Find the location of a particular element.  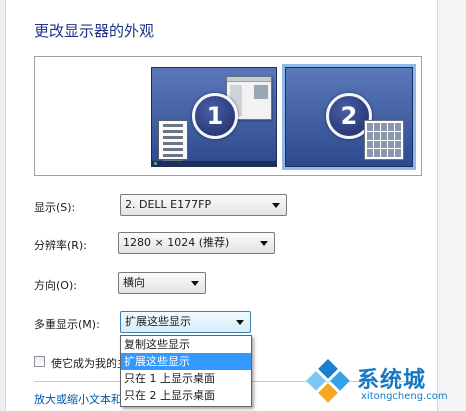

display-label: 显示(S): is located at coordinates (55, 207).